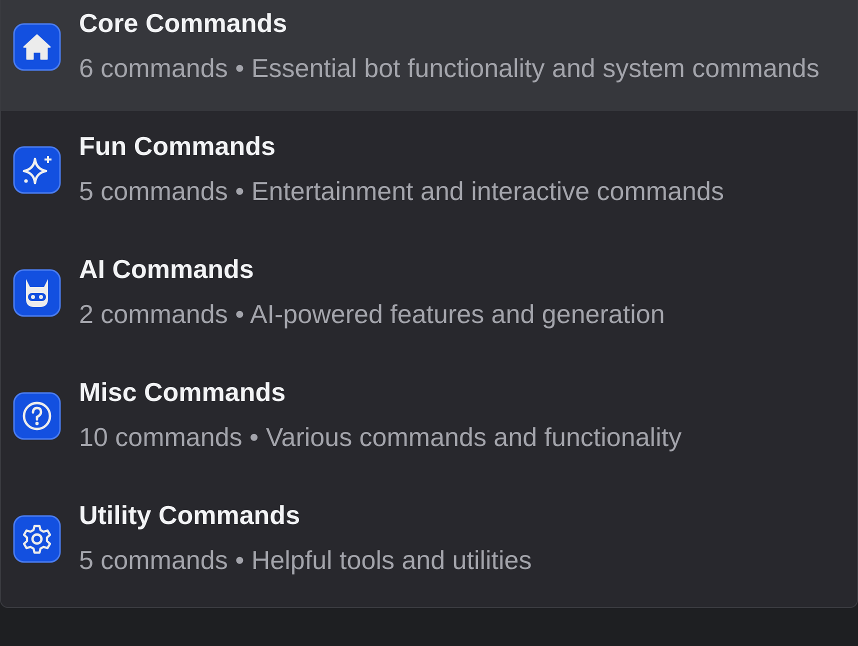 The width and height of the screenshot is (858, 646). I want to click on category-title: Utility Commands, so click(190, 515).